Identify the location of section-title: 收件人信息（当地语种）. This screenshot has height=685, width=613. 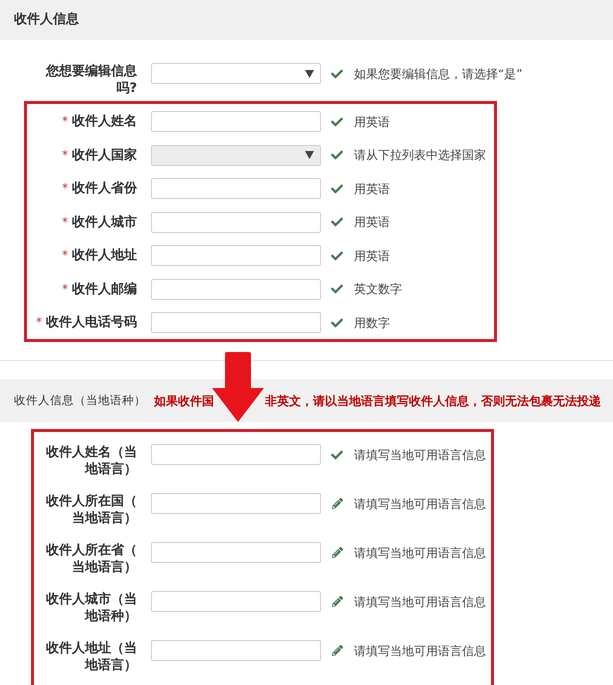
(80, 400).